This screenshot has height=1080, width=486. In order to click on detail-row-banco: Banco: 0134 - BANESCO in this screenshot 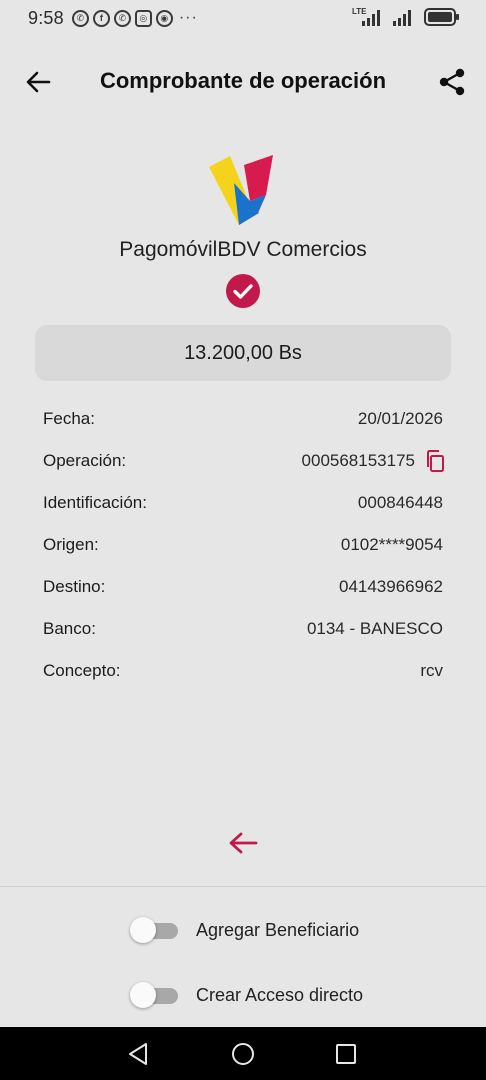, I will do `click(243, 629)`.